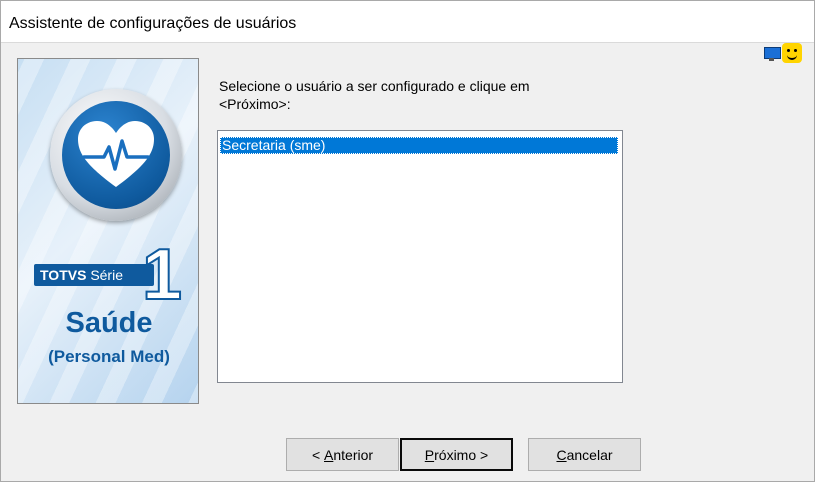 The height and width of the screenshot is (482, 815). What do you see at coordinates (419, 145) in the screenshot?
I see `list-item: Secretaria (sme)` at bounding box center [419, 145].